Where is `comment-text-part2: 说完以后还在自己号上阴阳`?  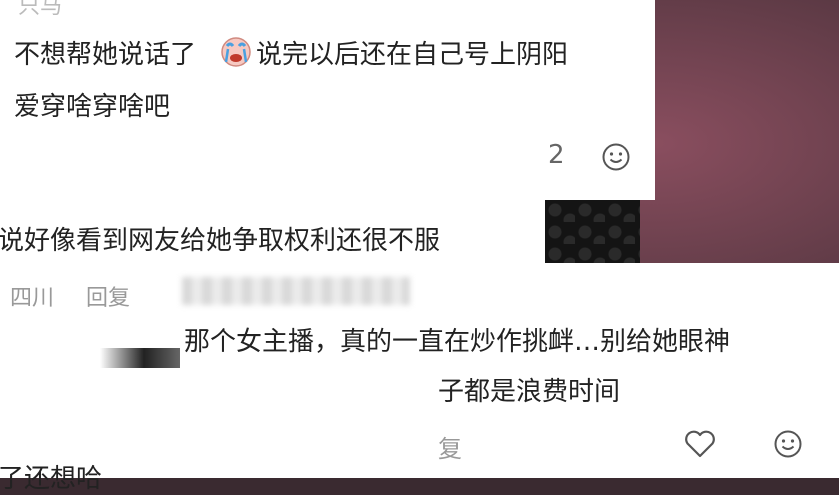 comment-text-part2: 说完以后还在自己号上阴阳 is located at coordinates (412, 55).